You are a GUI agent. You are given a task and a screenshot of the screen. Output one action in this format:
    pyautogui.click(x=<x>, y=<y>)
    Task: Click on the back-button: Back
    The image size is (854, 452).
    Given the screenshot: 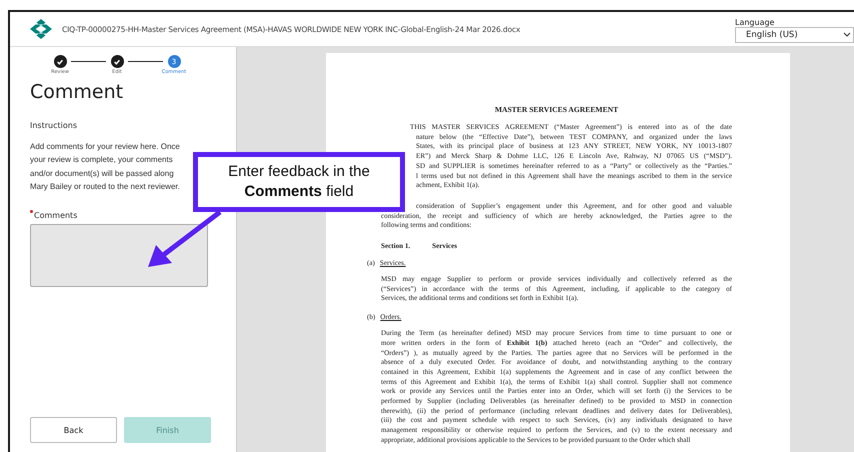 What is the action you would take?
    pyautogui.click(x=73, y=430)
    